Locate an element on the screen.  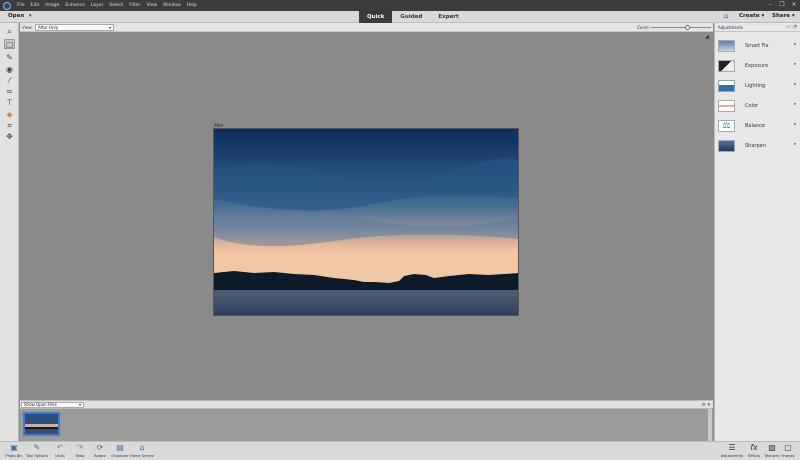
tool-options-icon: ✎ is located at coordinates (37, 447).